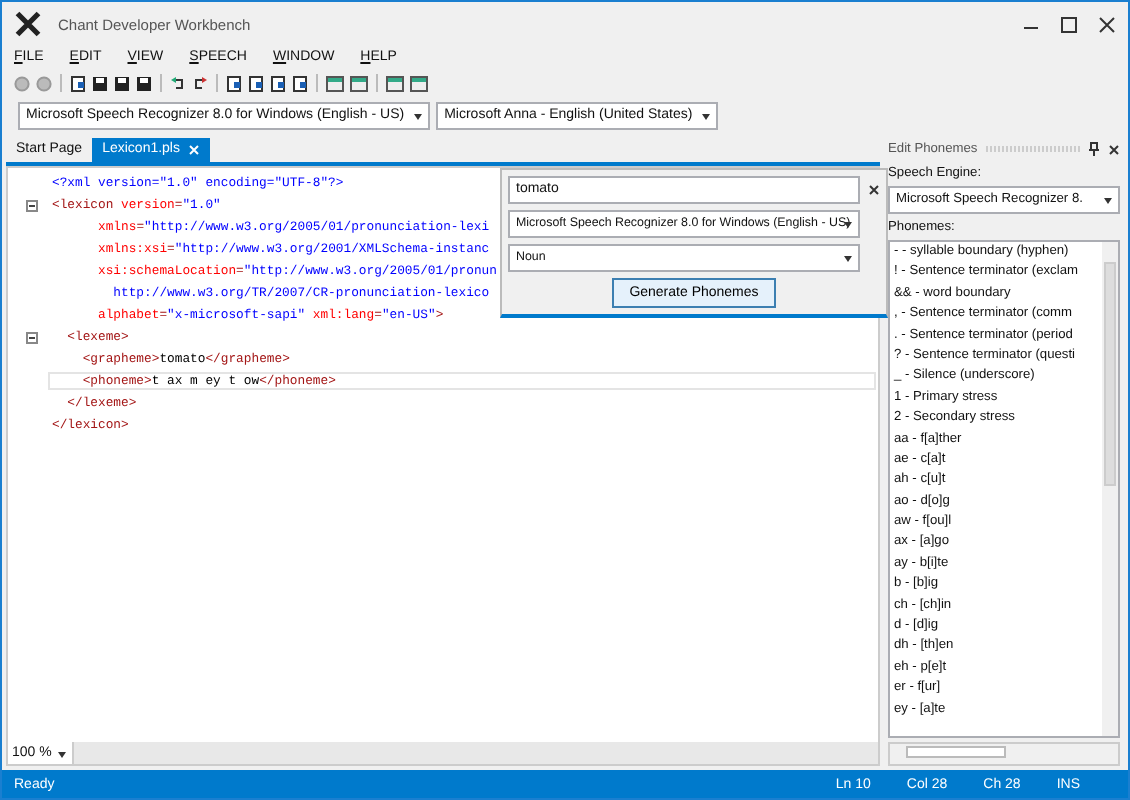 This screenshot has height=800, width=1130. What do you see at coordinates (1110, 489) in the screenshot?
I see `vertical-scrollbar` at bounding box center [1110, 489].